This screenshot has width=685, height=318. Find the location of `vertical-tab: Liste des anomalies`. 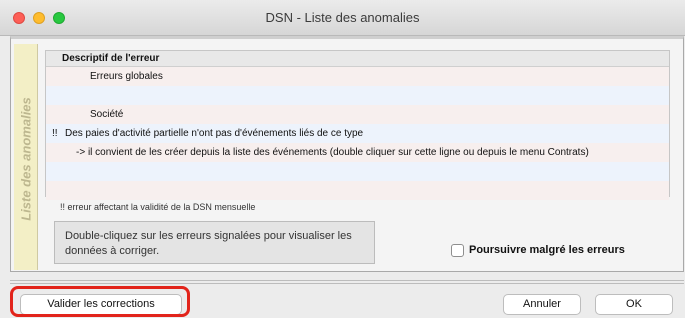

vertical-tab: Liste des anomalies is located at coordinates (26, 157).